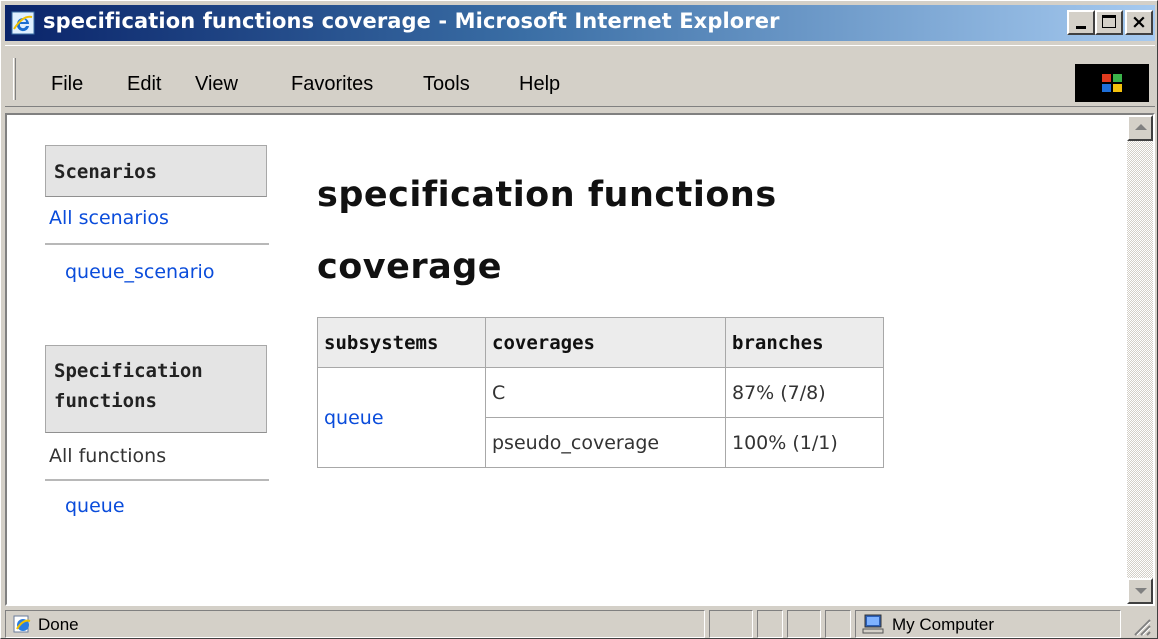 This screenshot has height=639, width=1158. Describe the element at coordinates (401, 417) in the screenshot. I see `subsystem-link-queue: queue` at that location.